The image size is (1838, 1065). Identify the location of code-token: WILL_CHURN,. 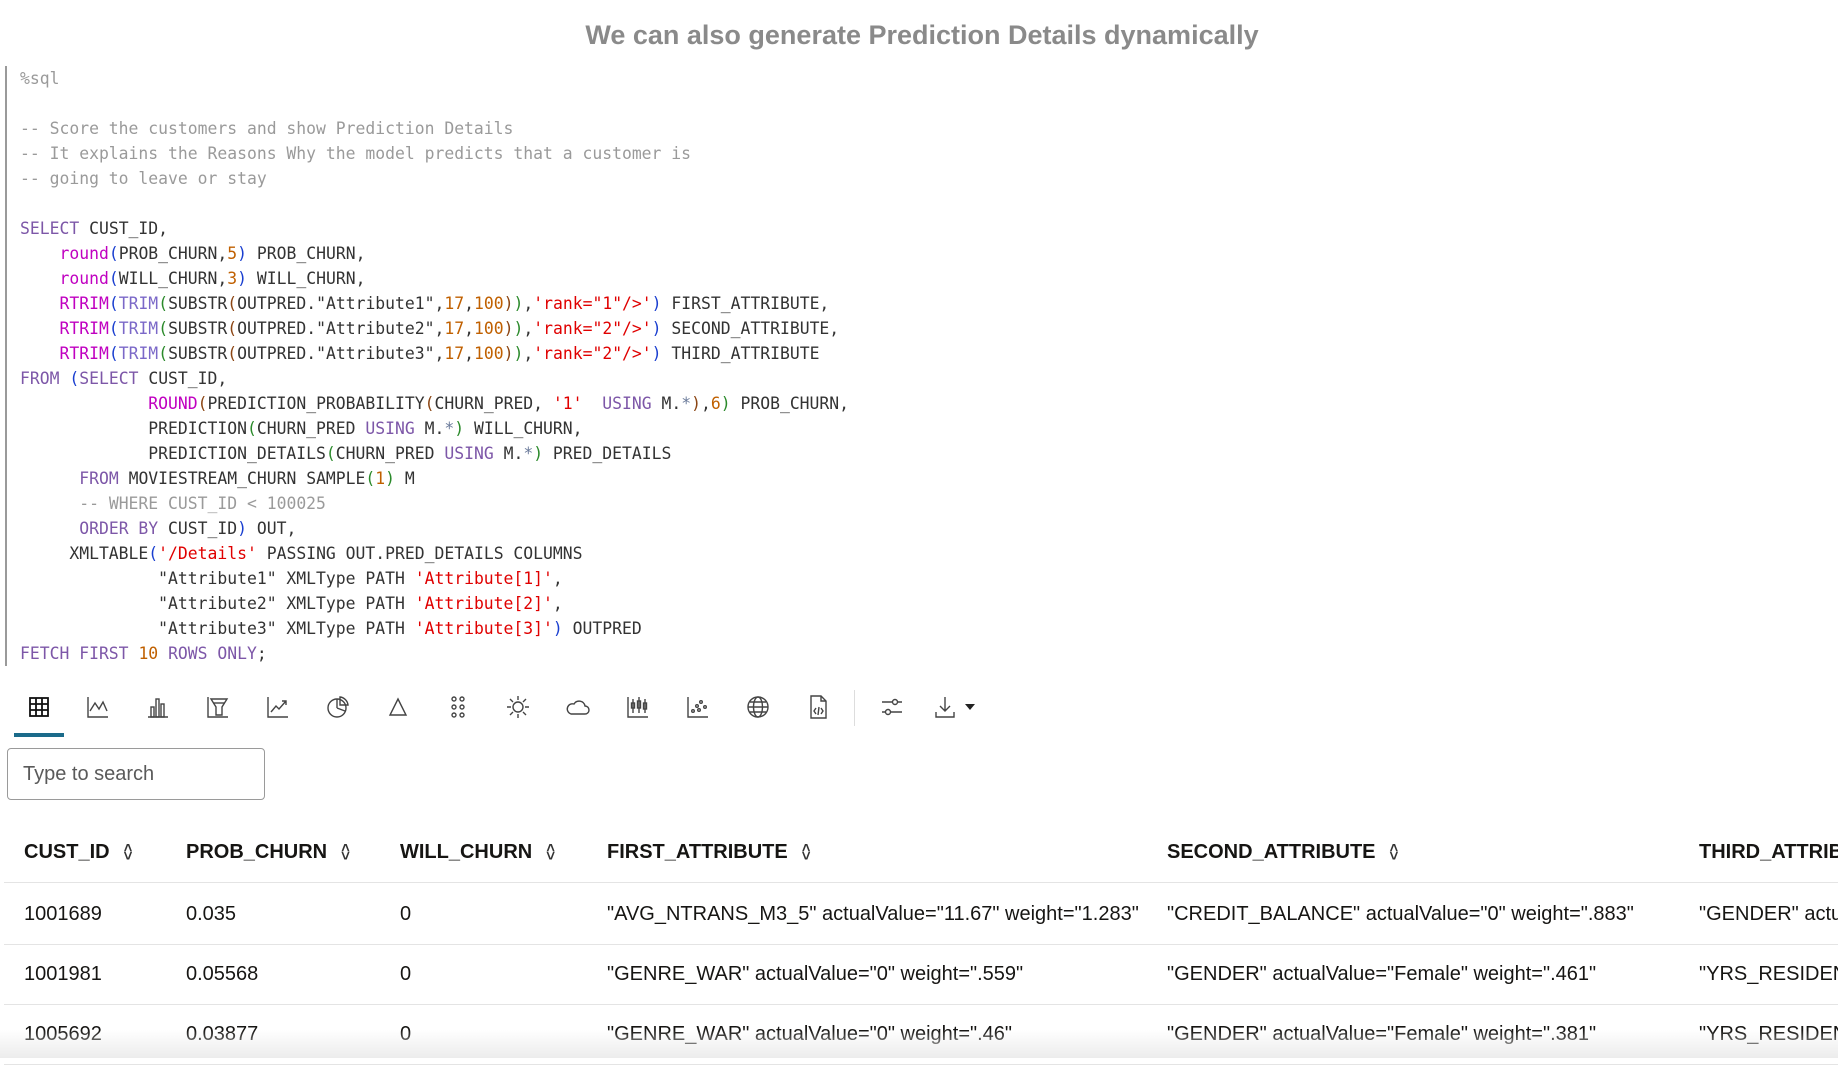
(173, 278).